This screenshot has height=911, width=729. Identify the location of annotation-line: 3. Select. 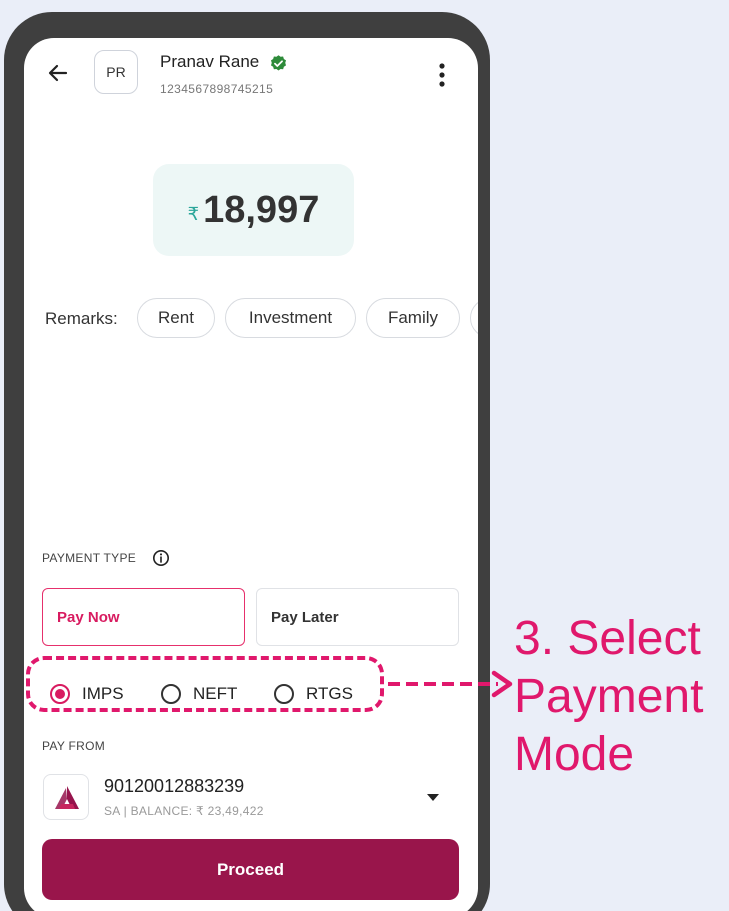
(607, 638).